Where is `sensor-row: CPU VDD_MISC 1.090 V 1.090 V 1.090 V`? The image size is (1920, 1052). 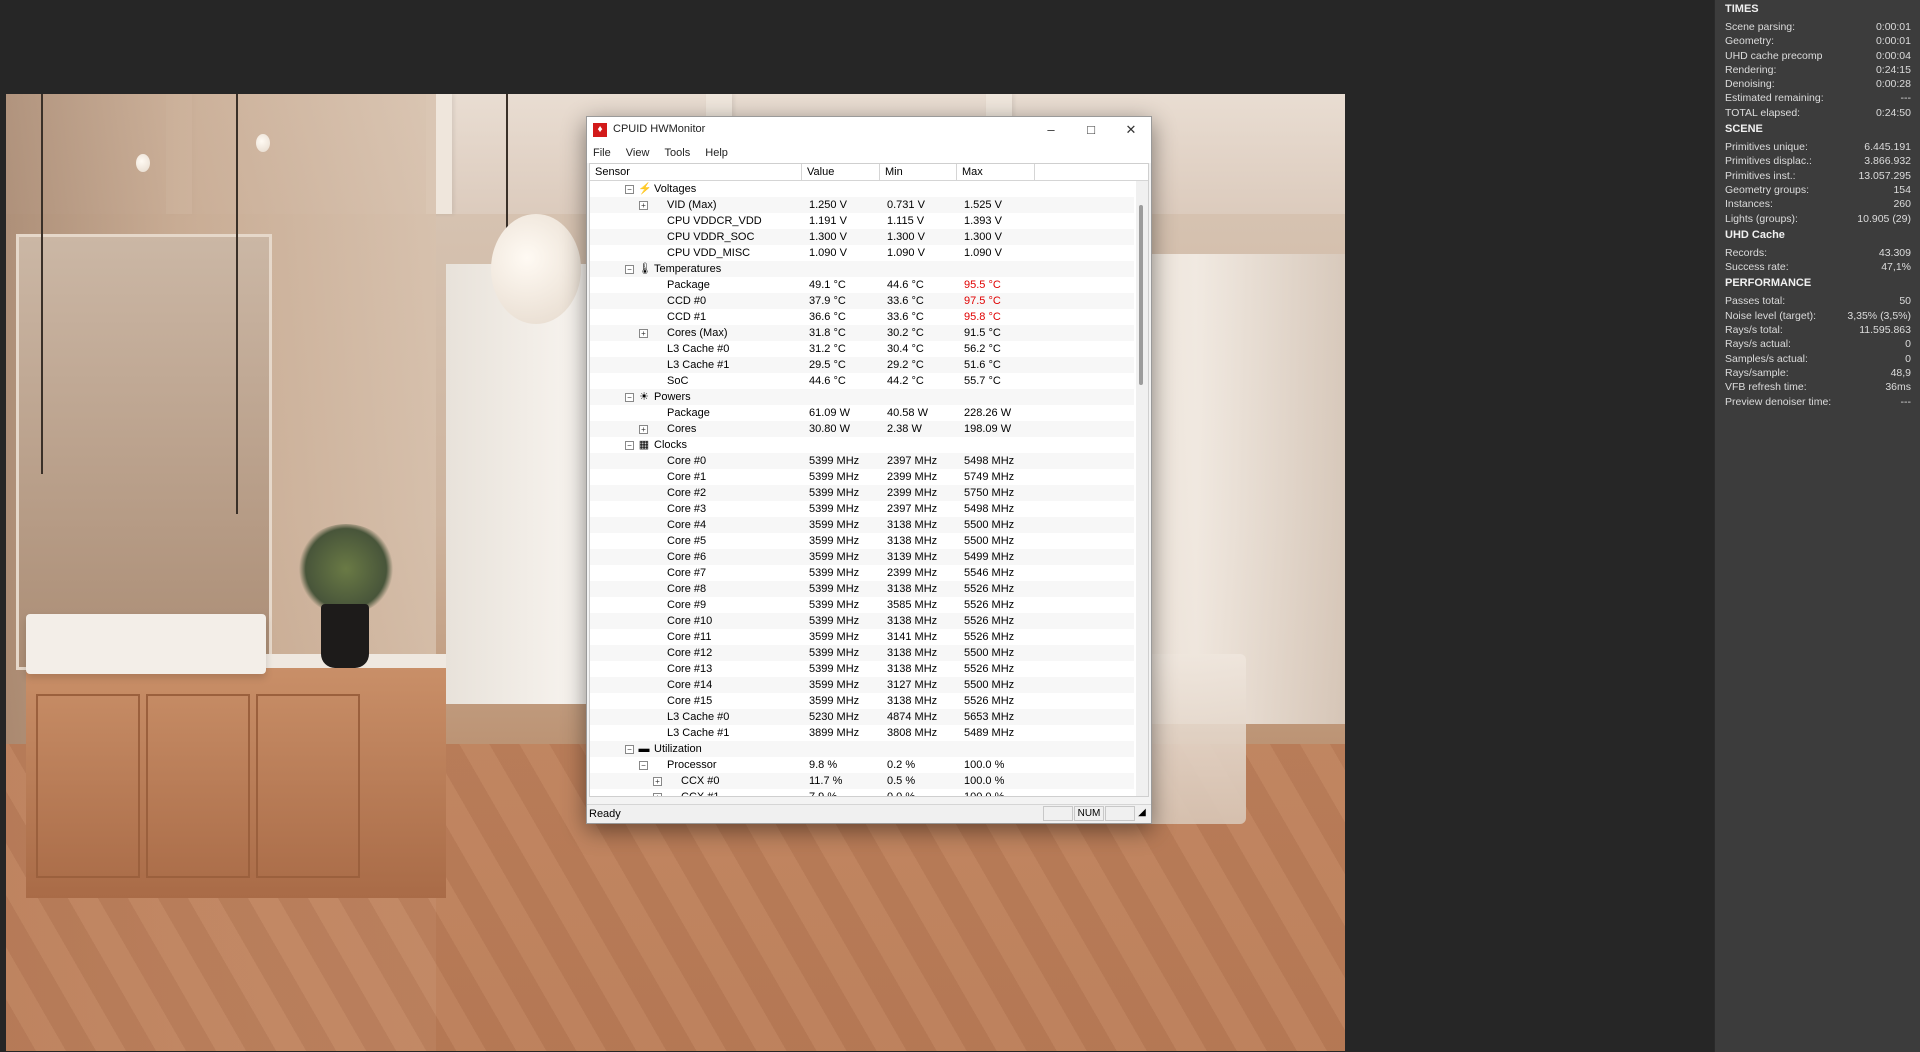 sensor-row: CPU VDD_MISC 1.090 V 1.090 V 1.090 V is located at coordinates (862, 253).